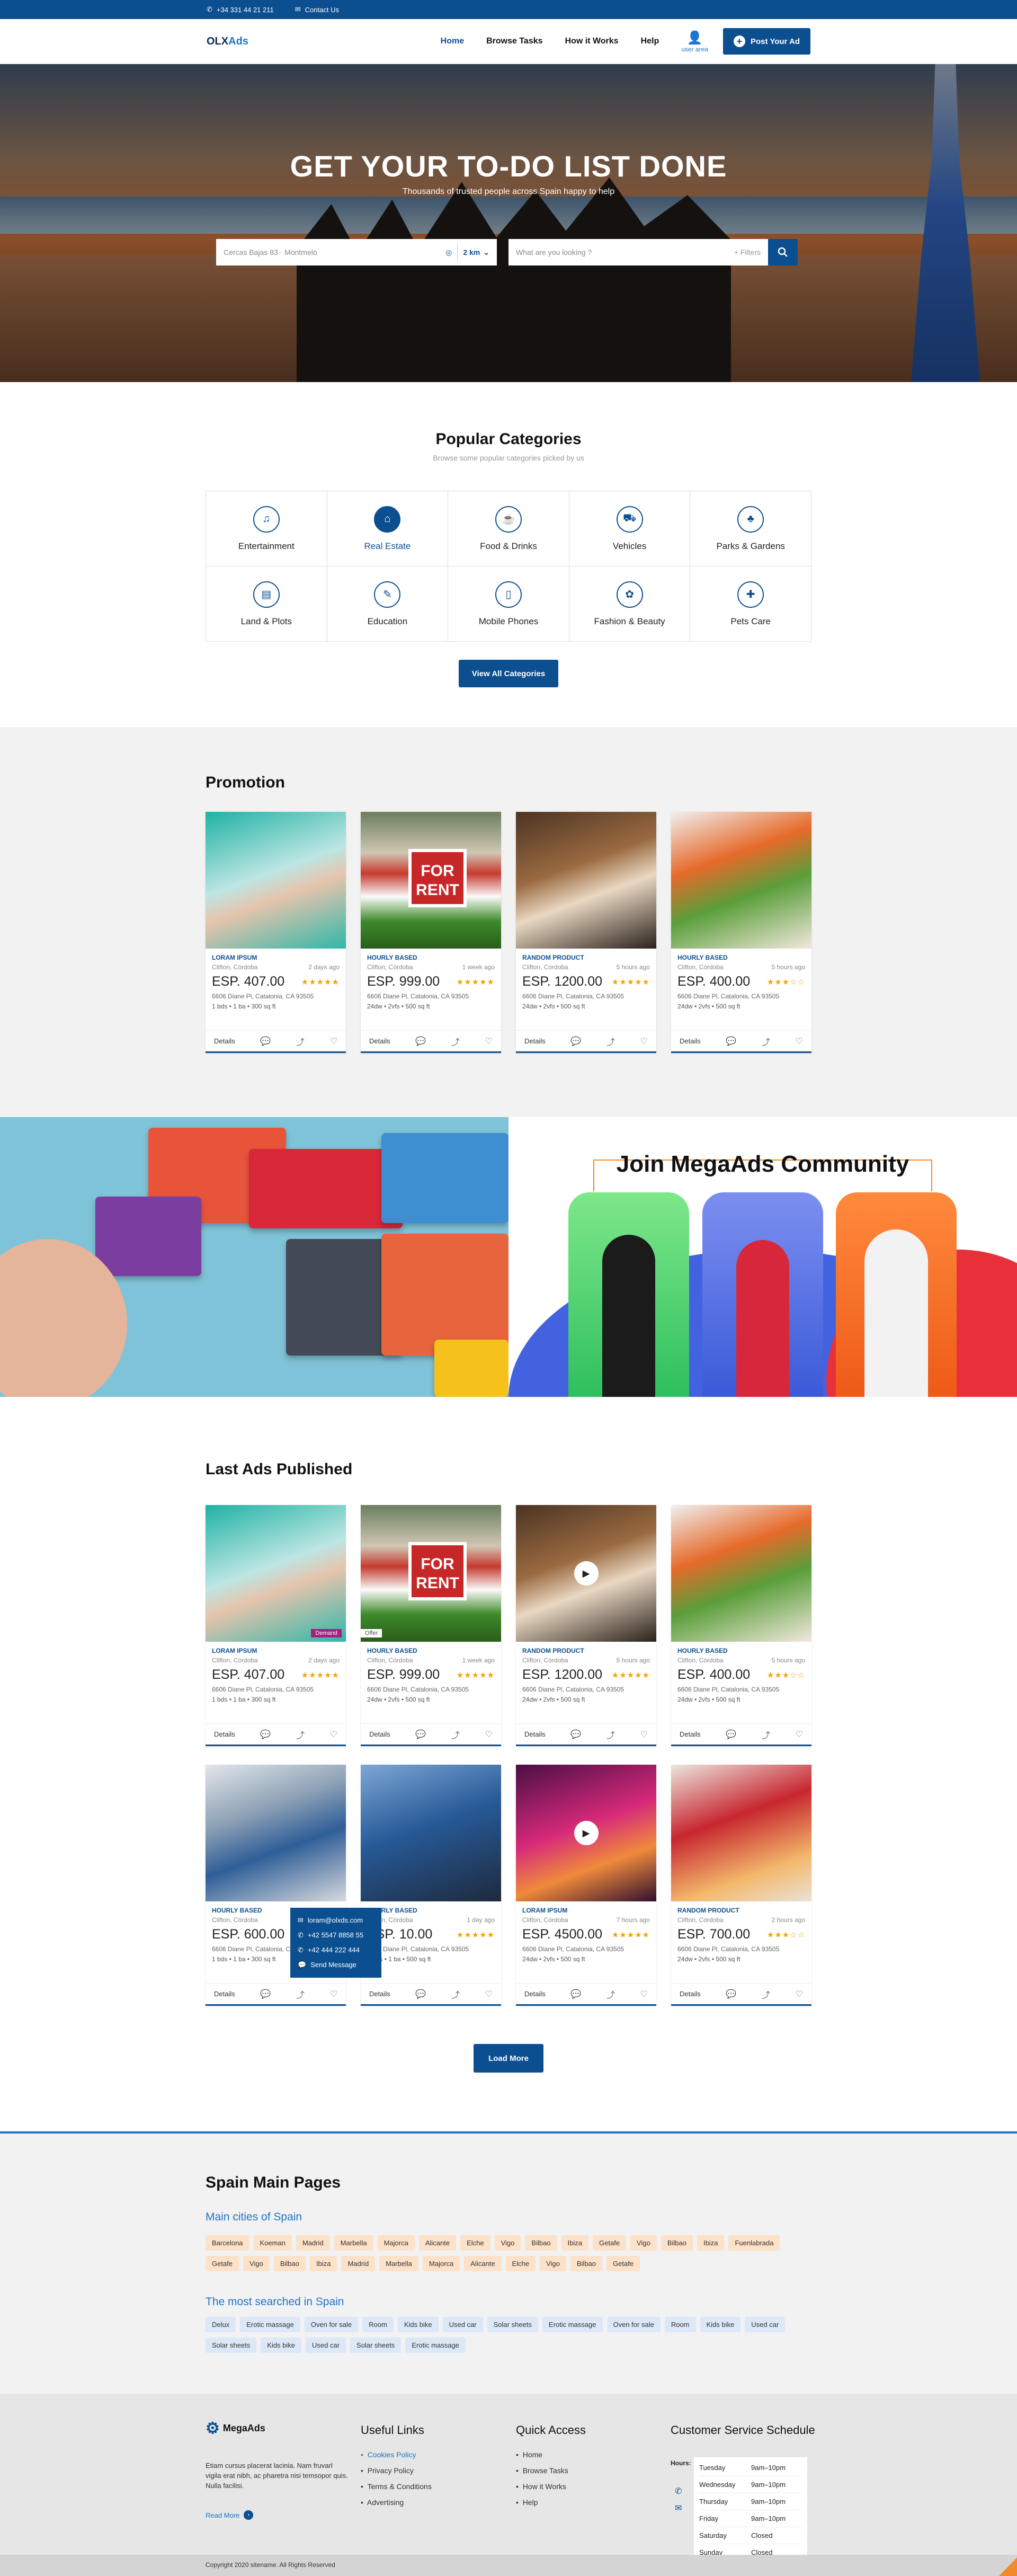 The image size is (1017, 2576). Describe the element at coordinates (227, 42) in the screenshot. I see `site-logo: OLXAds` at that location.